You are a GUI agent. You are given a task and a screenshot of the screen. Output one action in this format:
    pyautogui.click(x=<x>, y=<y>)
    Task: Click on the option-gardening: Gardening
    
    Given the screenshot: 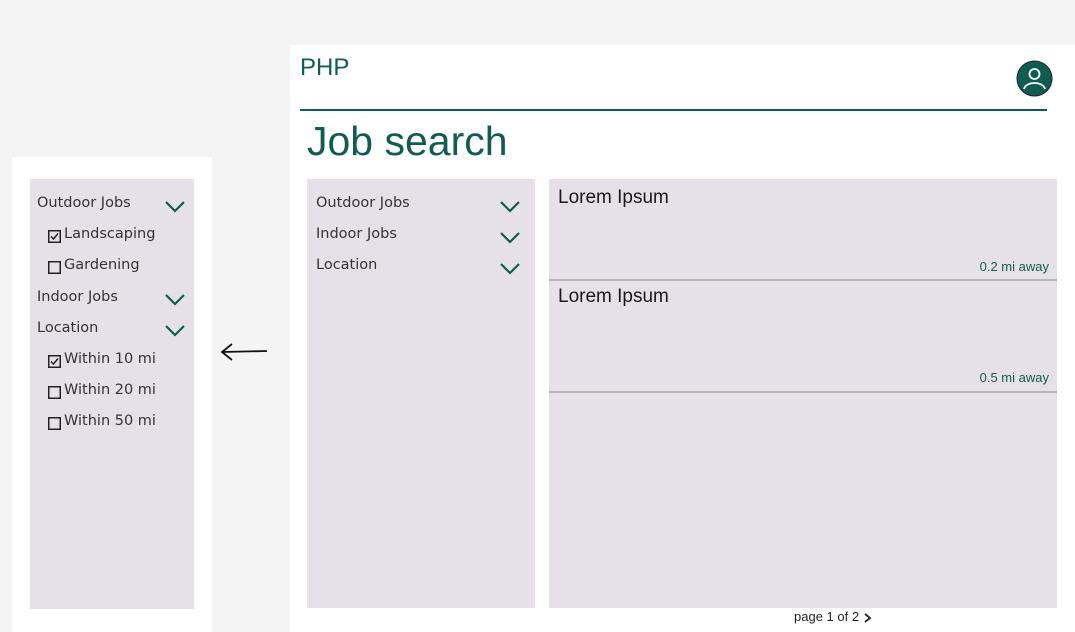 What is the action you would take?
    pyautogui.click(x=102, y=265)
    